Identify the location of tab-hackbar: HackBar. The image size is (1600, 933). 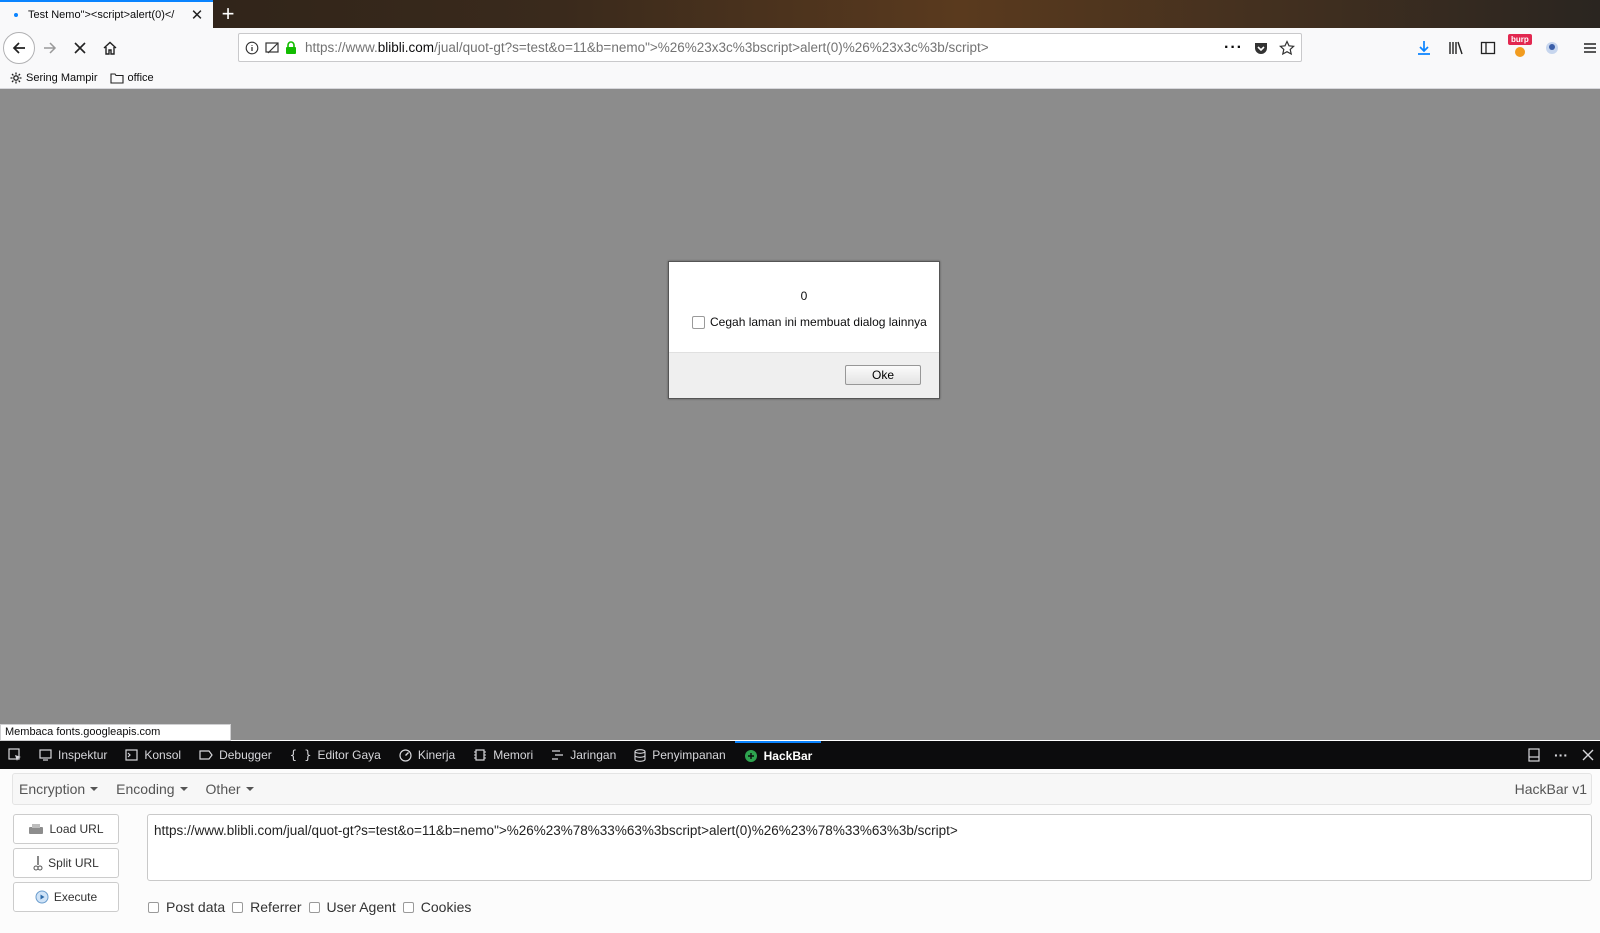
(778, 755).